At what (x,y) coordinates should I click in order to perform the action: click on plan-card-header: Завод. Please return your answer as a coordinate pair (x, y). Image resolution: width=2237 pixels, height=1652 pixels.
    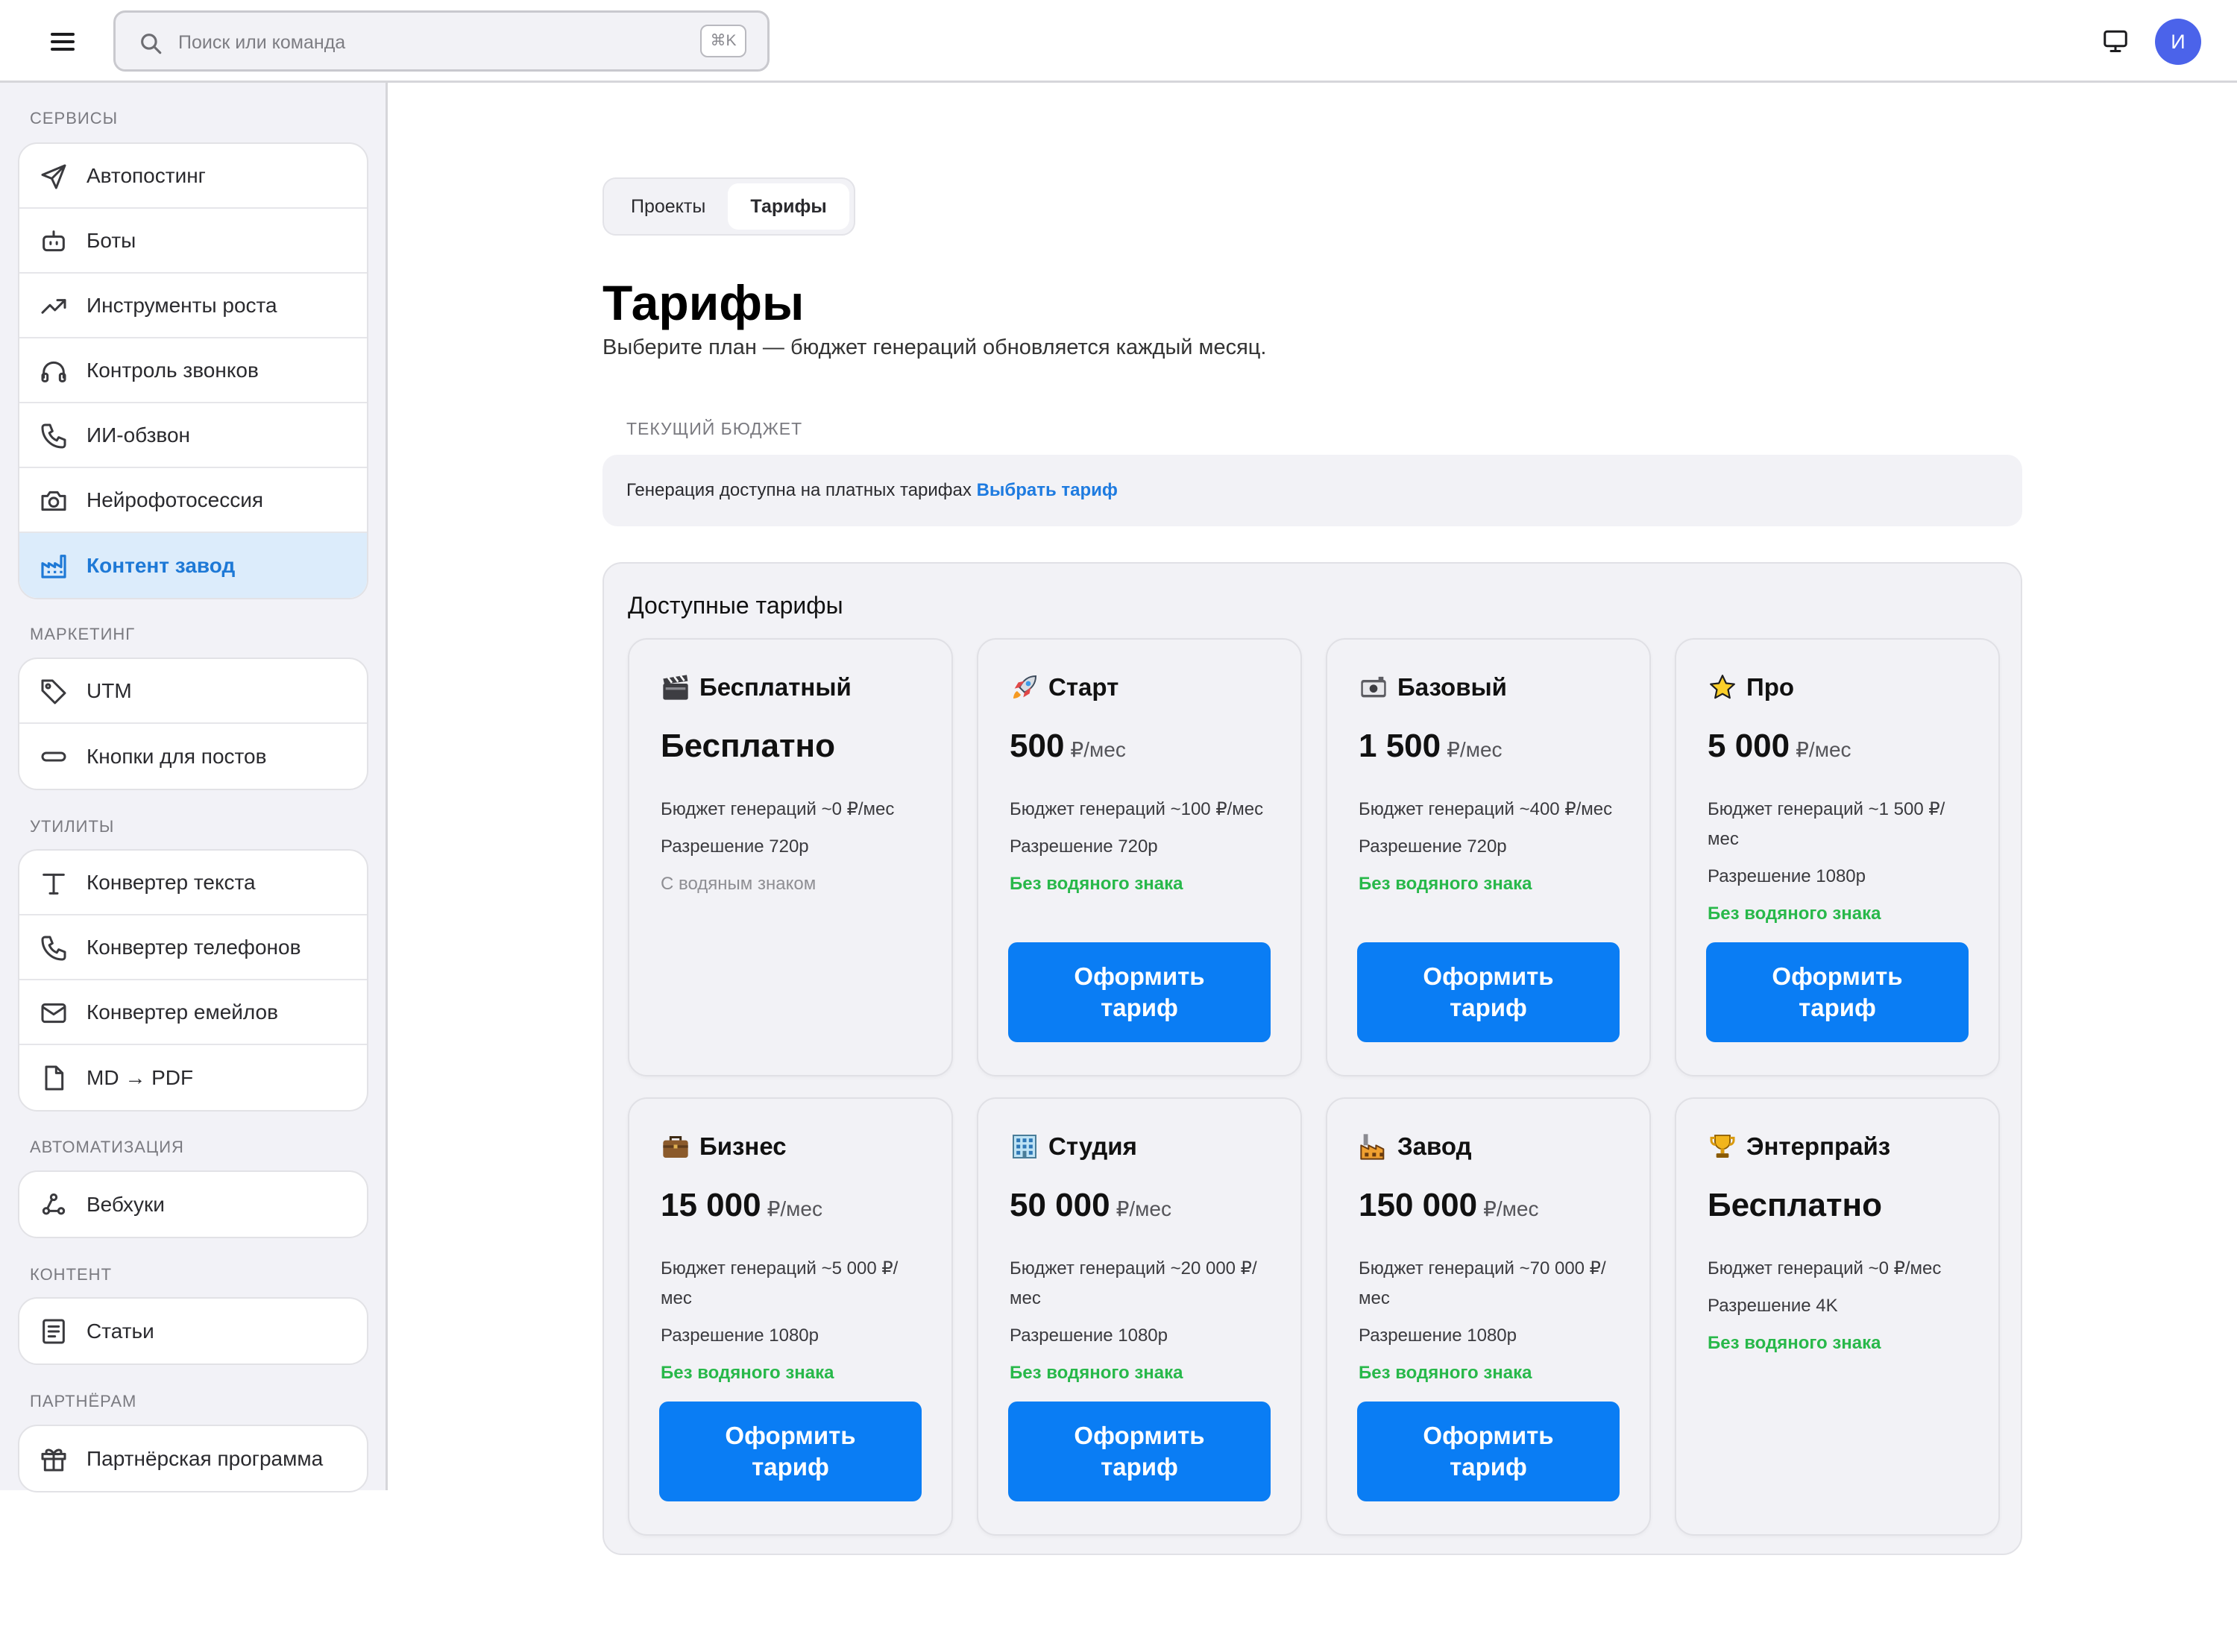
    Looking at the image, I should click on (1416, 1146).